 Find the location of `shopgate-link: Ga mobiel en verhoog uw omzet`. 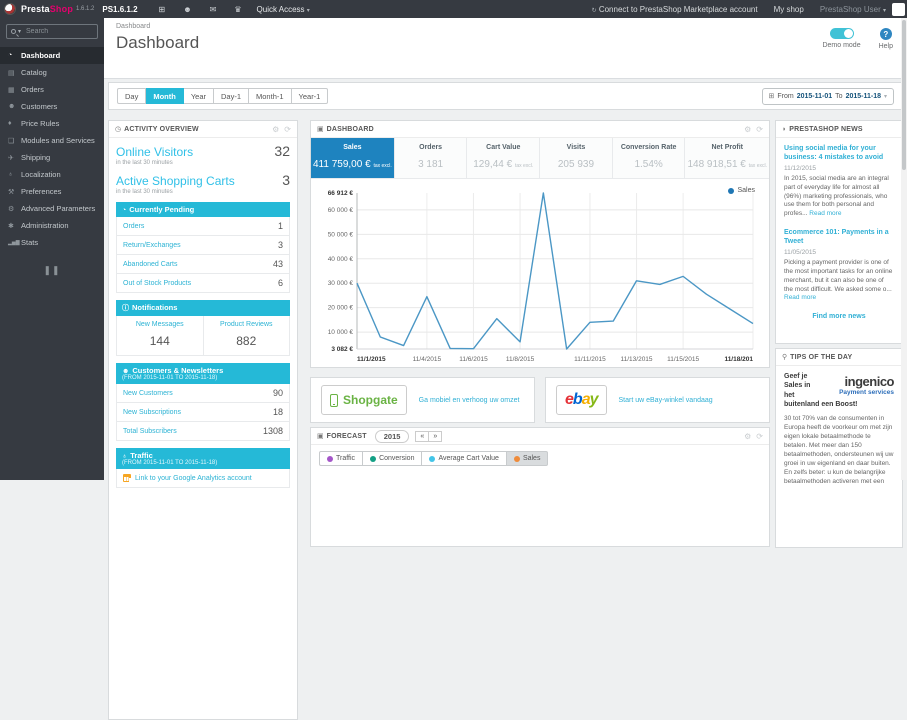

shopgate-link: Ga mobiel en verhoog uw omzet is located at coordinates (469, 400).